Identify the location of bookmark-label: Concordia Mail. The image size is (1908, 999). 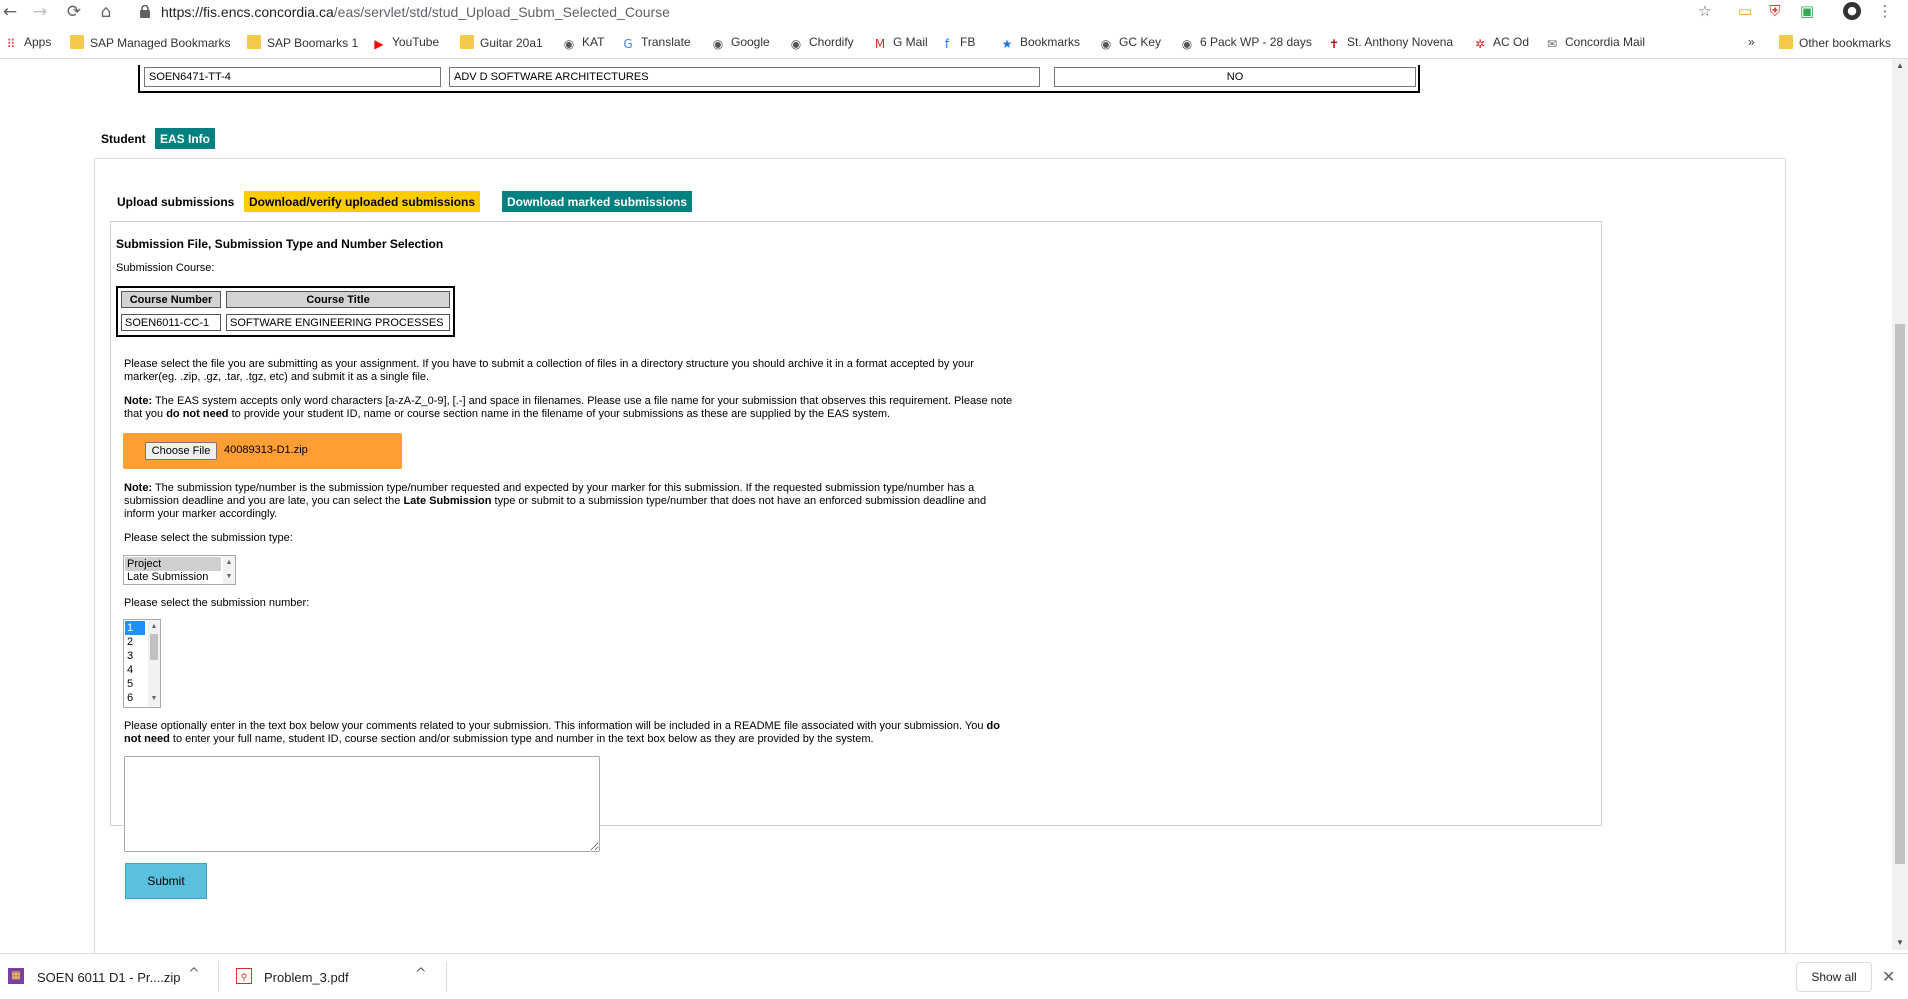
(1605, 42).